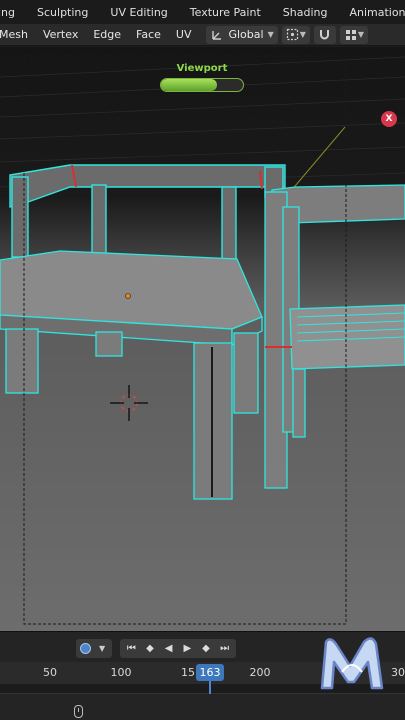  What do you see at coordinates (178, 648) in the screenshot?
I see `playback-controls: ⏮ ◆ ◀ ▶ ◆ ⏭` at bounding box center [178, 648].